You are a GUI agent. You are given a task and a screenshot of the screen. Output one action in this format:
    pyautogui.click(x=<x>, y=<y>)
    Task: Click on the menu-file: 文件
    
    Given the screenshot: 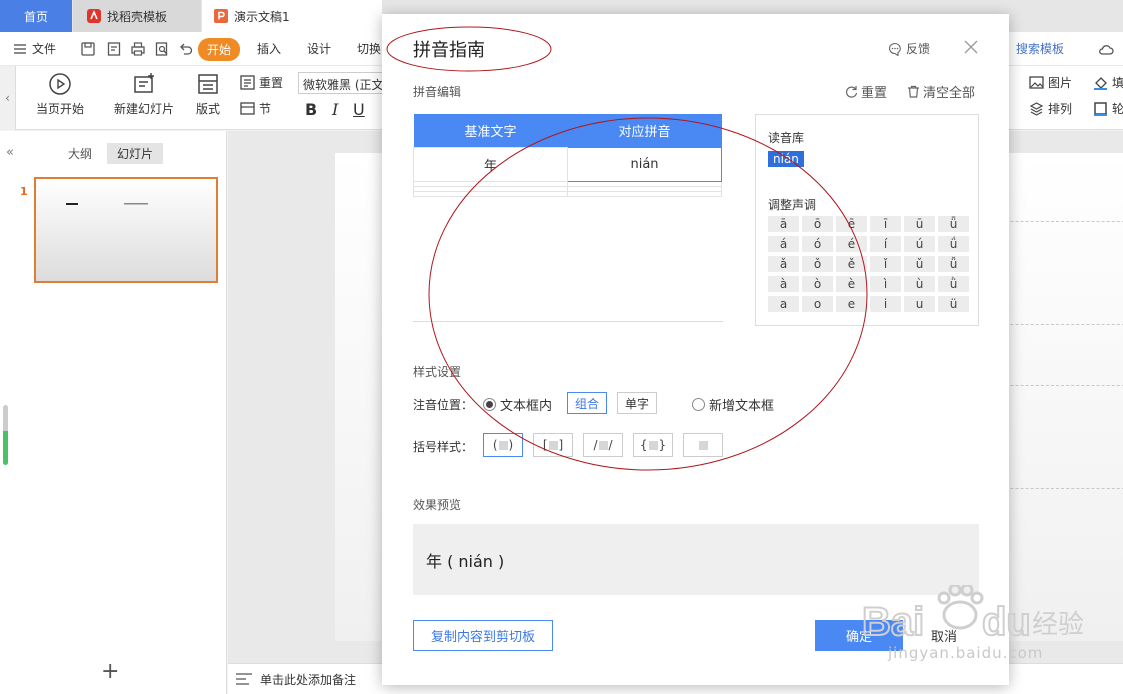 What is the action you would take?
    pyautogui.click(x=35, y=48)
    